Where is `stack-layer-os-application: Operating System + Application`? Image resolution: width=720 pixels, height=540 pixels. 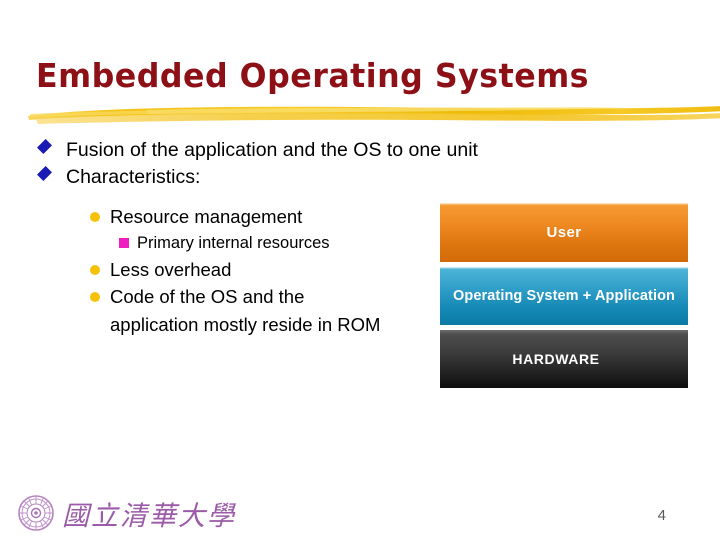 stack-layer-os-application: Operating System + Application is located at coordinates (564, 296).